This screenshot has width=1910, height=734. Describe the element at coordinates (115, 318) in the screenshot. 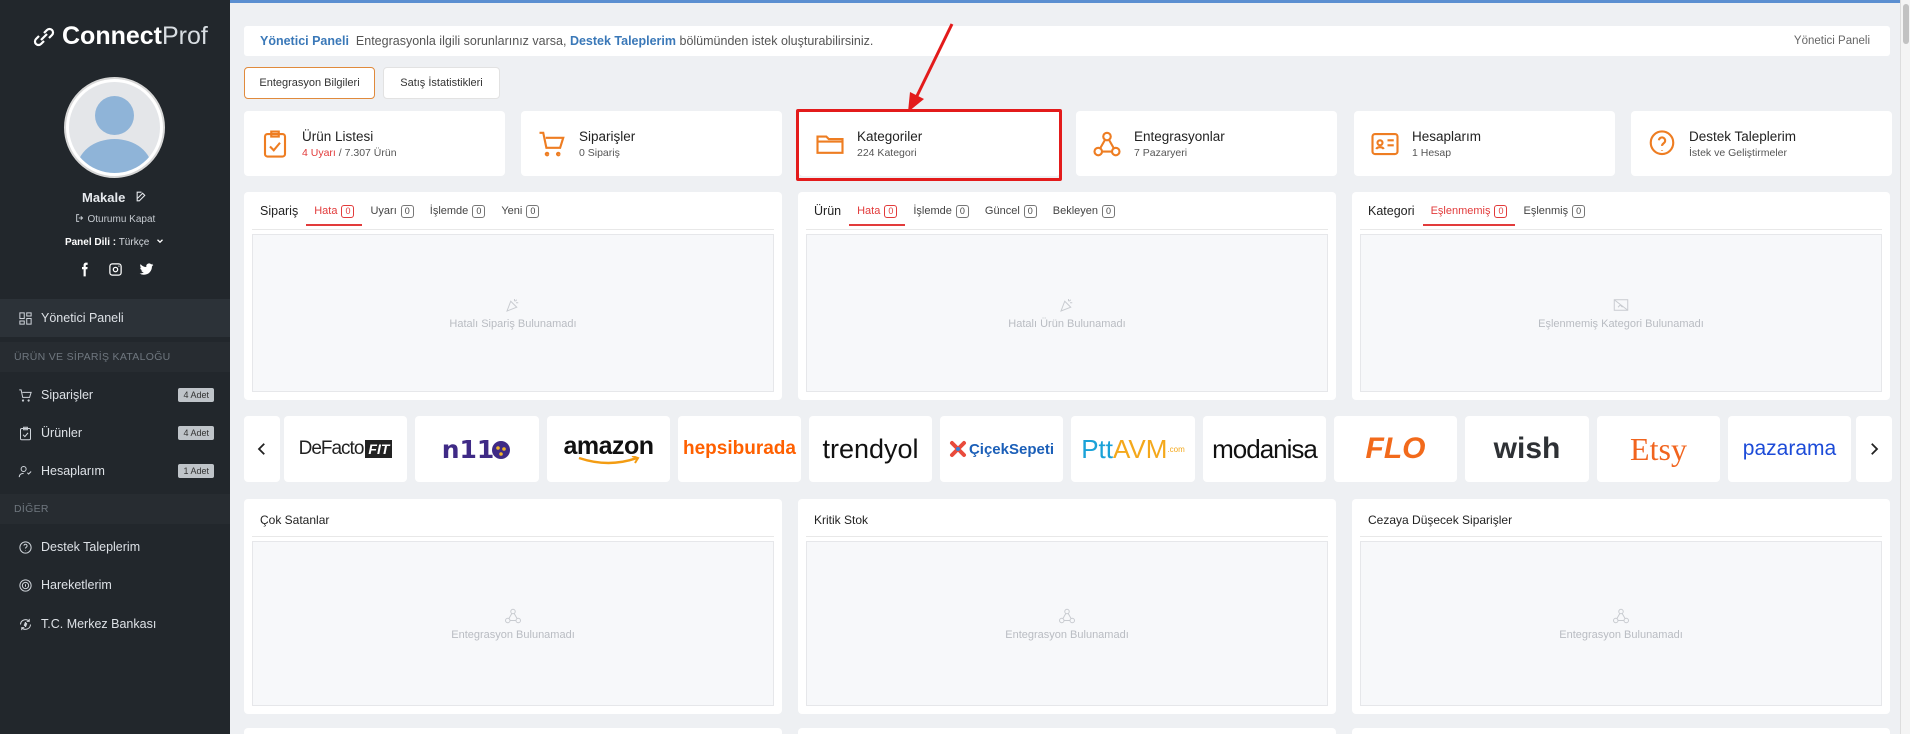

I see `nav-dashboard: Yönetici Paneli` at that location.